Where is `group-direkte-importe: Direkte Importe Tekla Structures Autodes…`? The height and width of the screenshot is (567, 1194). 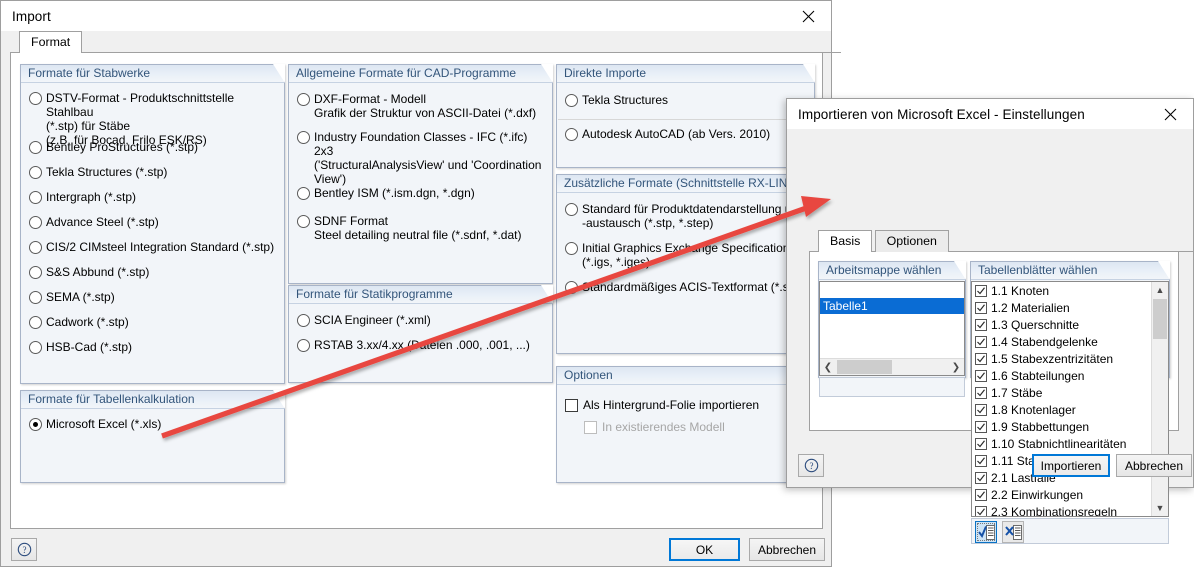 group-direkte-importe: Direkte Importe Tekla Structures Autodes… is located at coordinates (685, 116).